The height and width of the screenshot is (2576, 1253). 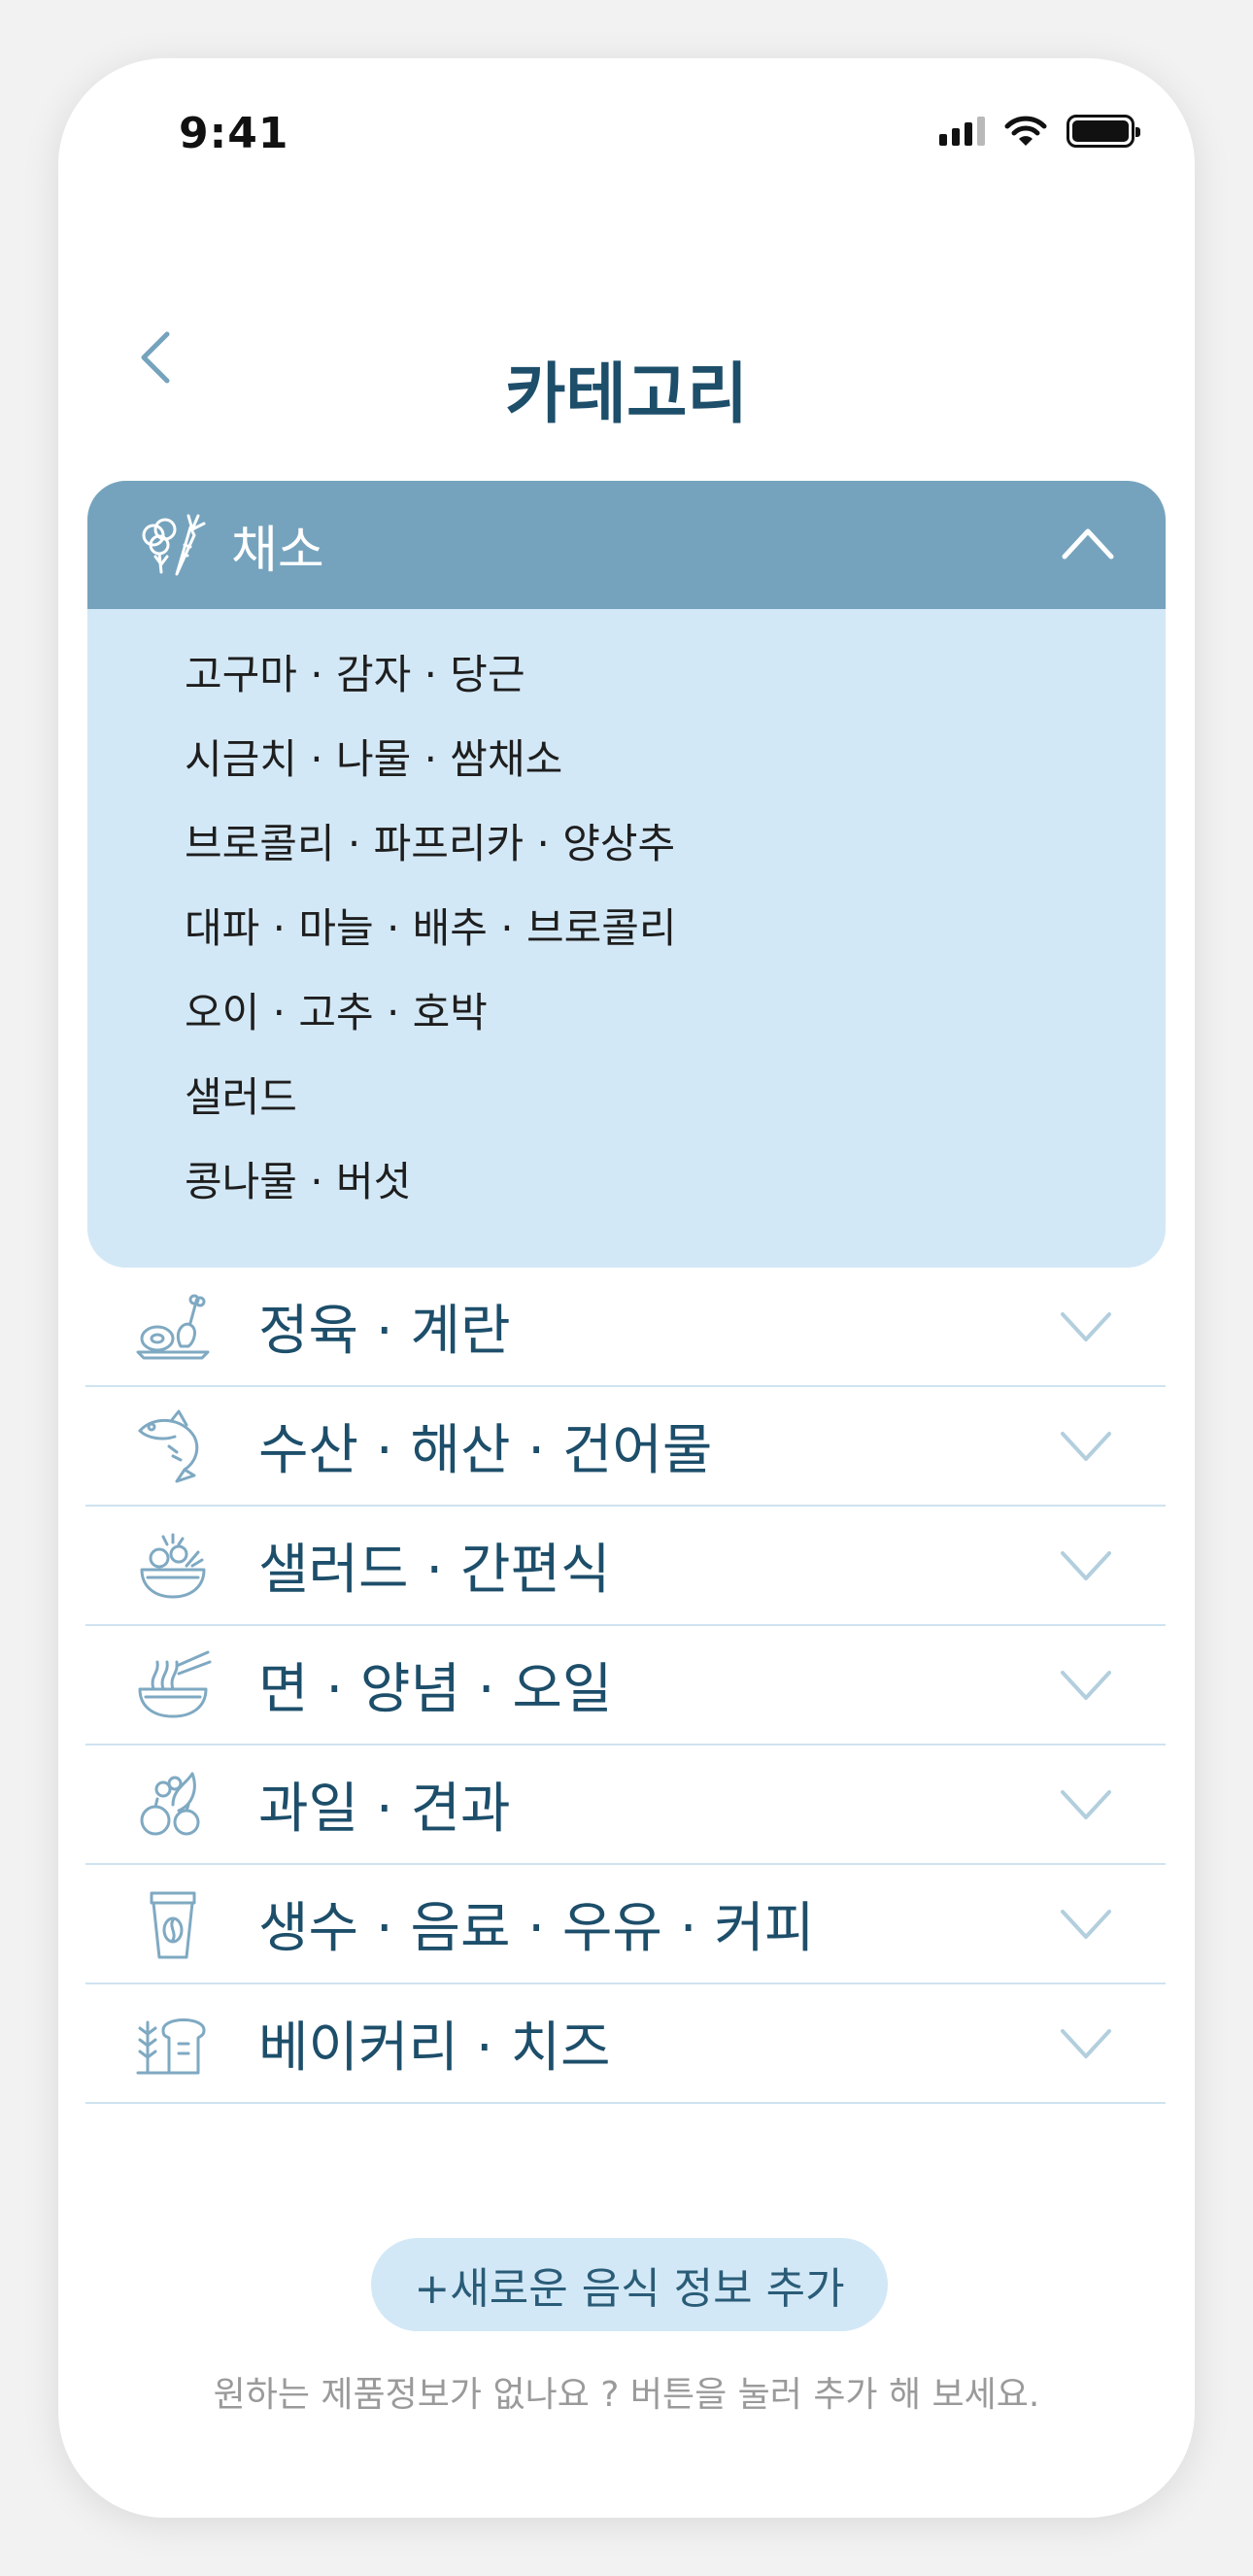 I want to click on category-row-salad: 샐러드 · 간편식, so click(x=625, y=1566).